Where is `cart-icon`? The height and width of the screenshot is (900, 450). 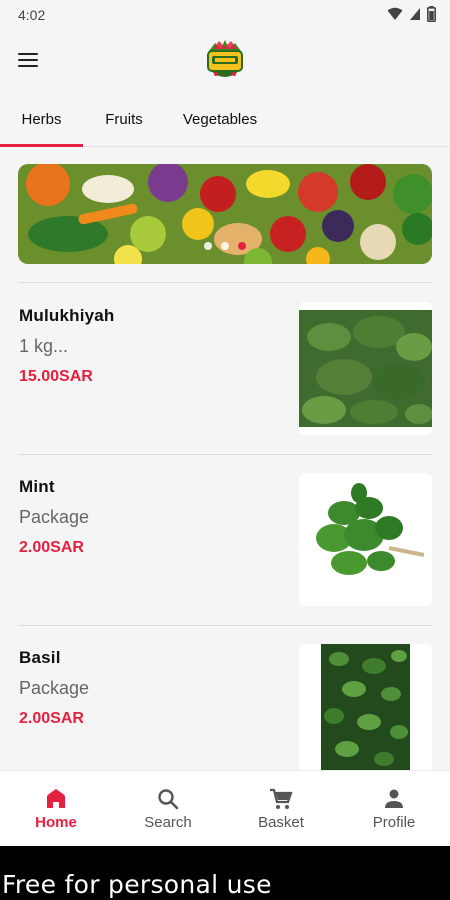
cart-icon is located at coordinates (281, 798).